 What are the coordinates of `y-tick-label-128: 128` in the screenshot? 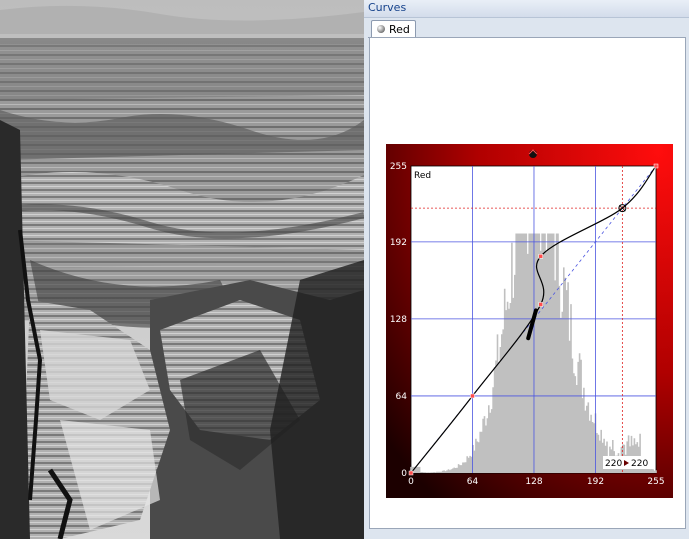 It's located at (398, 320).